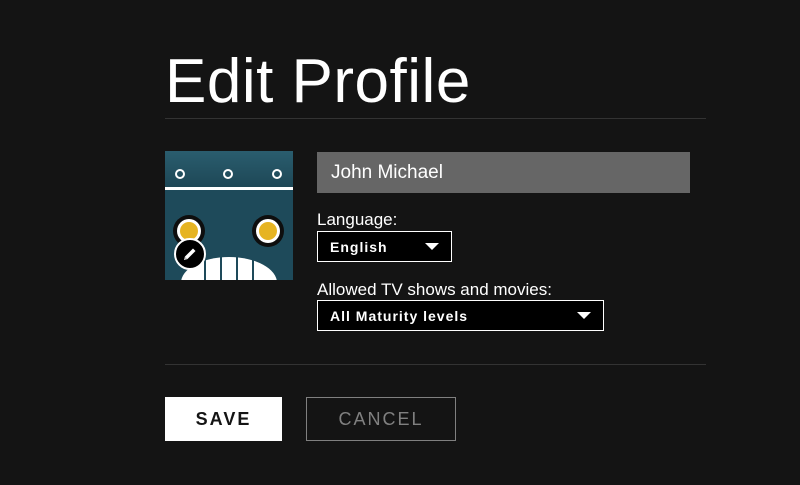 The height and width of the screenshot is (485, 800). I want to click on maturity-label: Allowed TV shows and movies:, so click(434, 289).